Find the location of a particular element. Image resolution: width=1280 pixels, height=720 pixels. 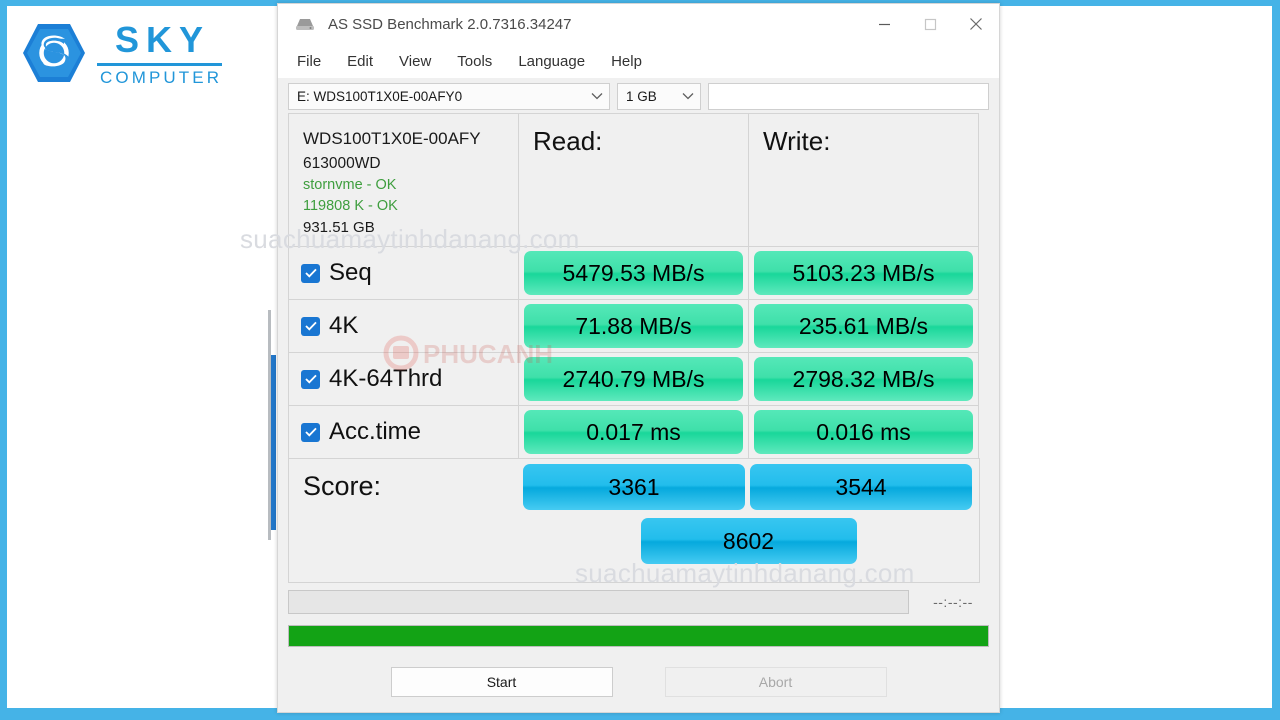

score-read: 3361 is located at coordinates (634, 487).